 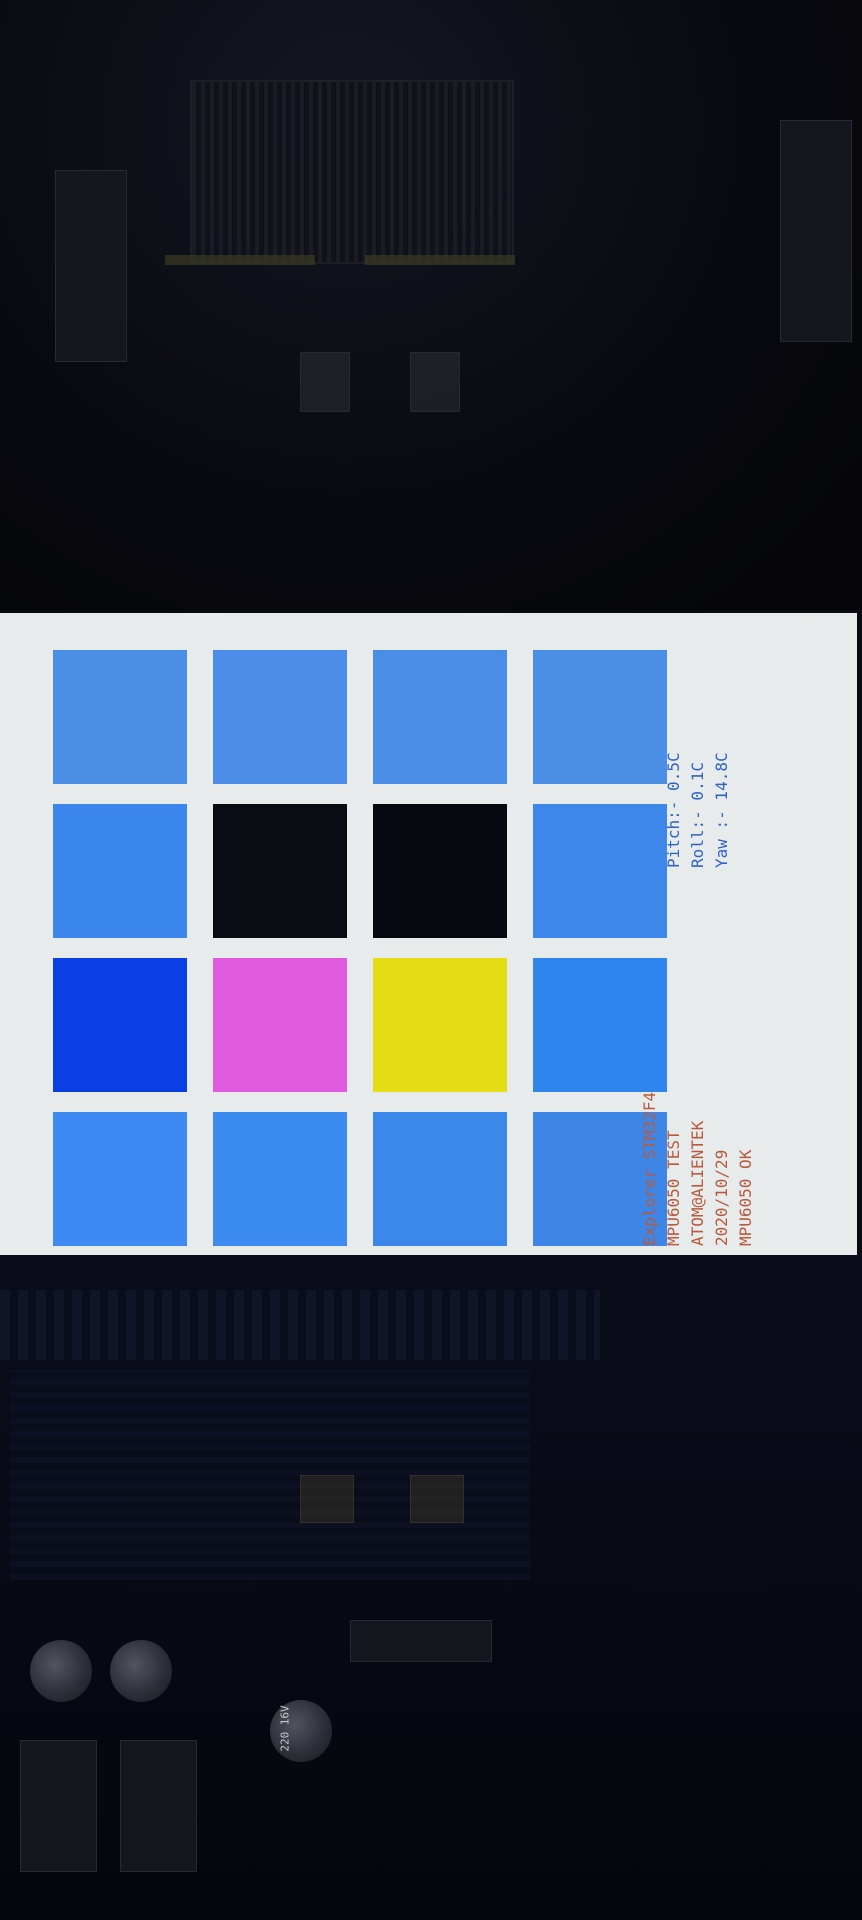 I want to click on yaw-label: Yaw :, so click(x=721, y=843).